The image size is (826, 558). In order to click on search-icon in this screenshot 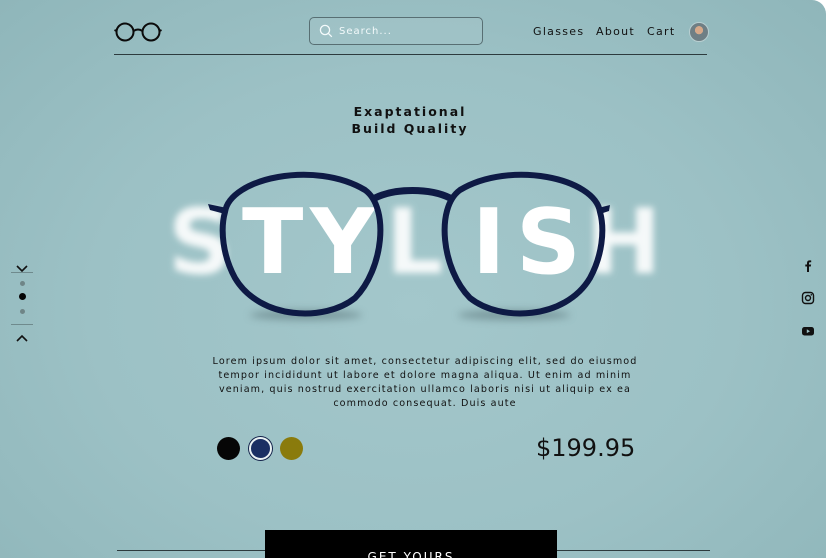, I will do `click(326, 31)`.